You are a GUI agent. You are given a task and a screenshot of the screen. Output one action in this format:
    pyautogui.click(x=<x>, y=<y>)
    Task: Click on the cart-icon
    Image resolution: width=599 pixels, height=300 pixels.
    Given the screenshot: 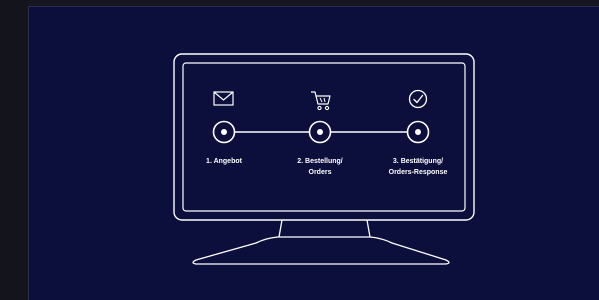 What is the action you would take?
    pyautogui.click(x=321, y=101)
    